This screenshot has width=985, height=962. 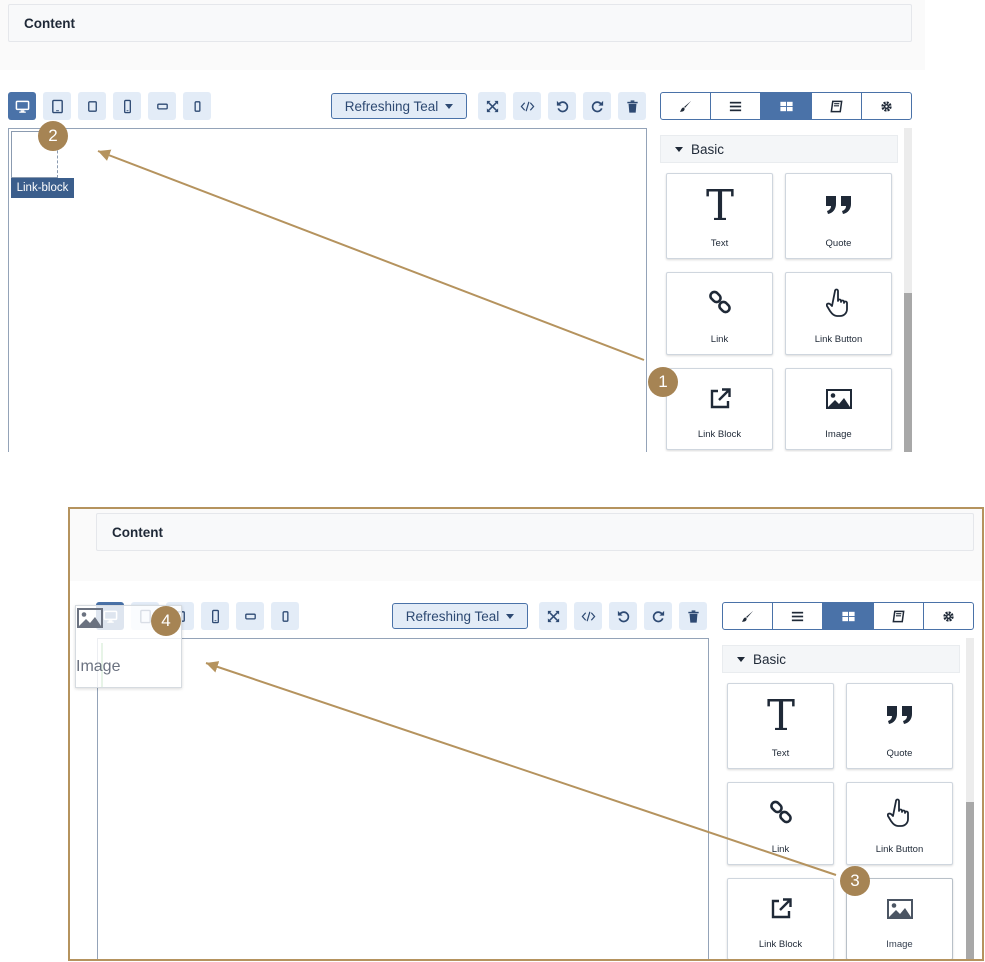 I want to click on step-marker-2: 2, so click(x=53, y=136).